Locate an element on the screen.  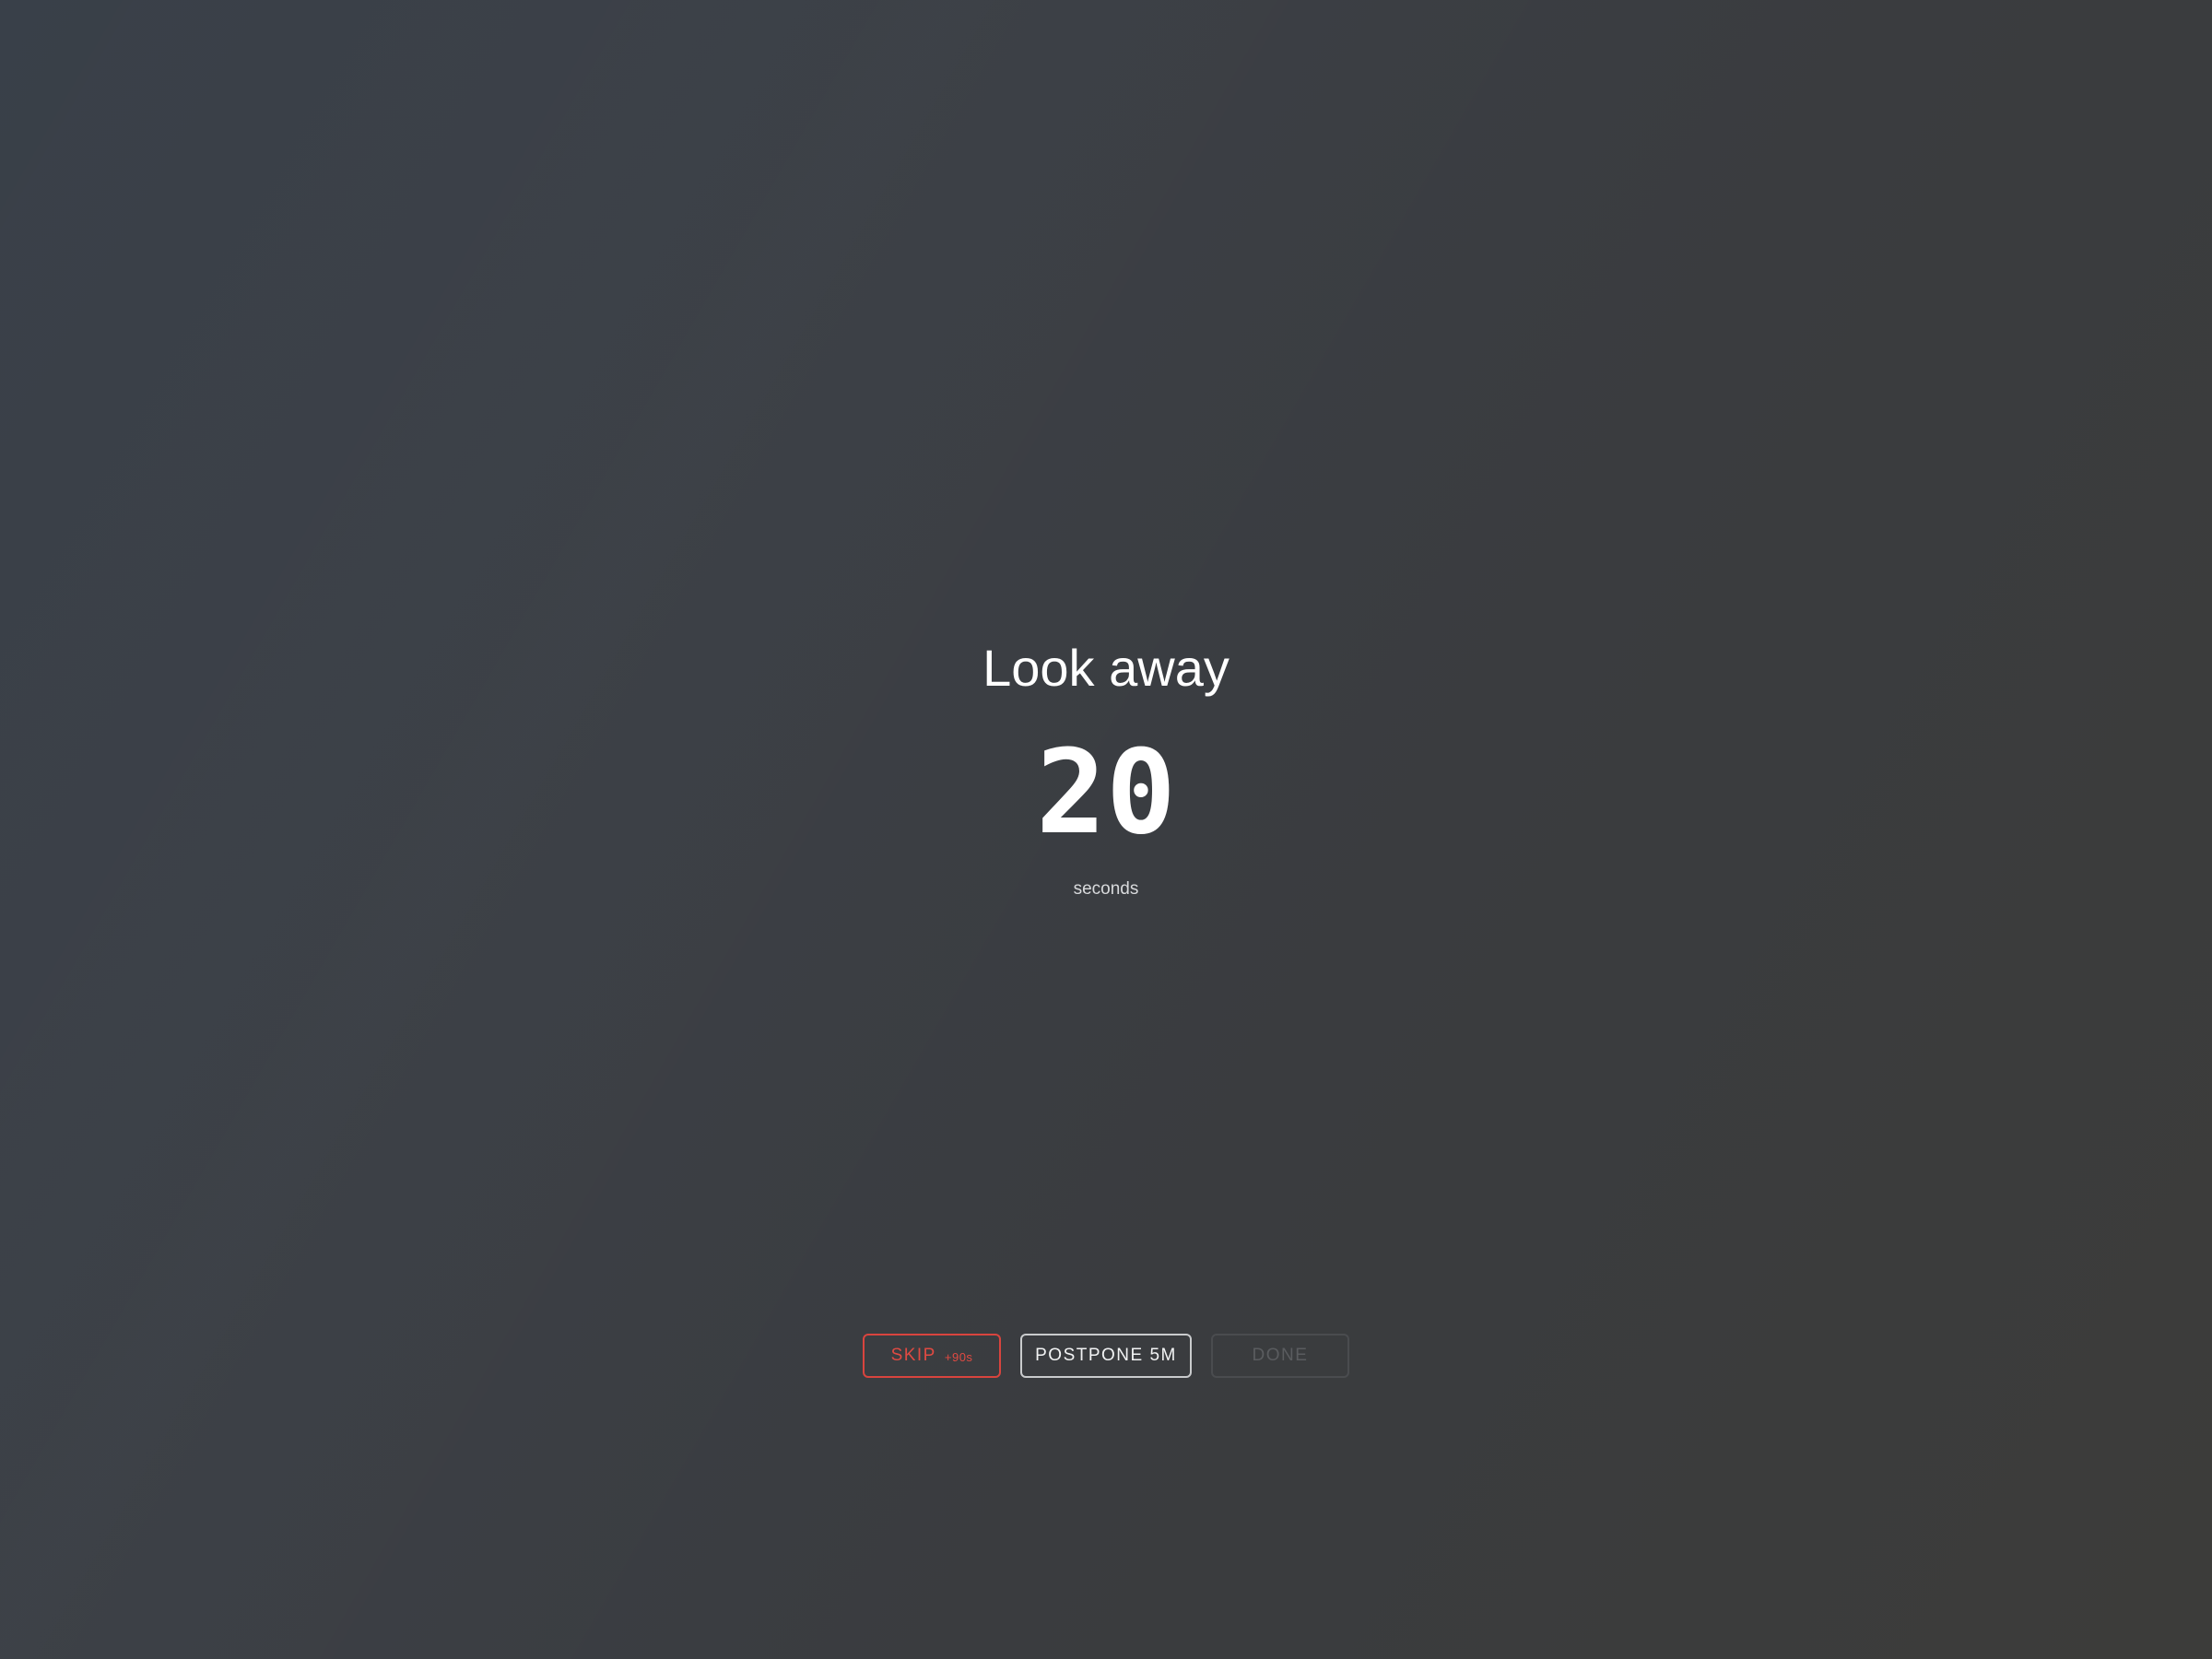
skip-button: SKIP +90s is located at coordinates (932, 1356).